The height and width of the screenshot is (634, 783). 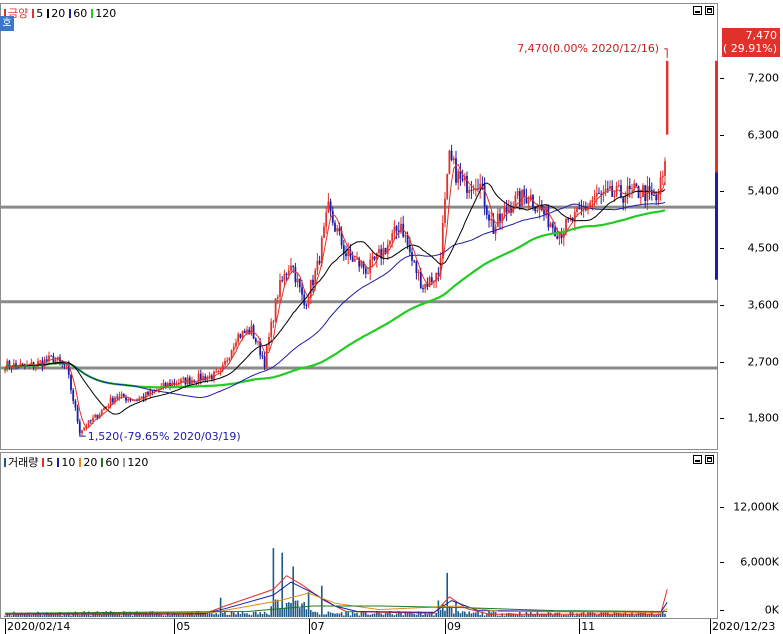 What do you see at coordinates (771, 610) in the screenshot?
I see `volume-tick-label: 0K` at bounding box center [771, 610].